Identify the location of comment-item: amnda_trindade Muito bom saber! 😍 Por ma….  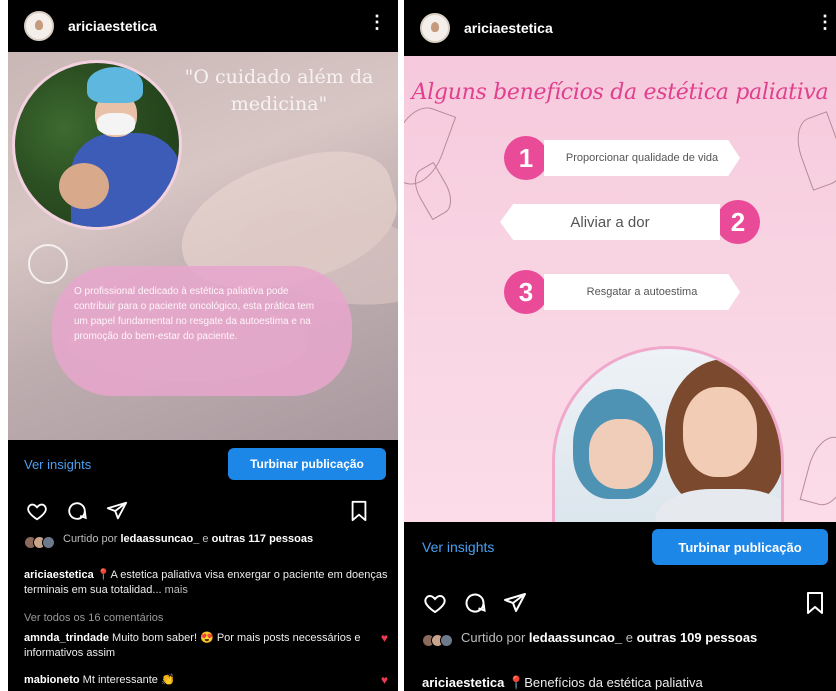
(206, 645).